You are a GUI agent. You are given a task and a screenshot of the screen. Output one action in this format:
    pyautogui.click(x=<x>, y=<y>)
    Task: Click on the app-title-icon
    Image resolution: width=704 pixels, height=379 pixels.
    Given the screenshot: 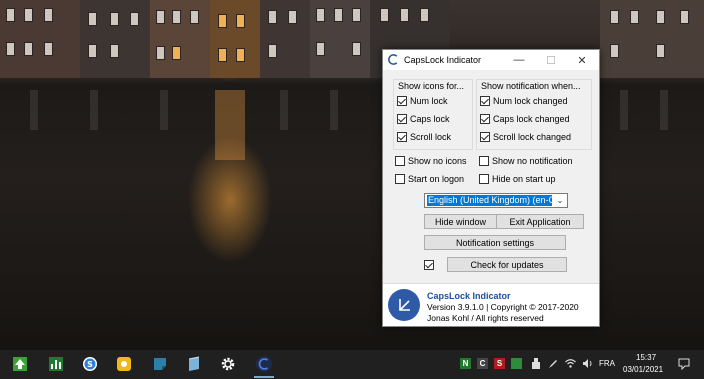 What is the action you would take?
    pyautogui.click(x=393, y=59)
    